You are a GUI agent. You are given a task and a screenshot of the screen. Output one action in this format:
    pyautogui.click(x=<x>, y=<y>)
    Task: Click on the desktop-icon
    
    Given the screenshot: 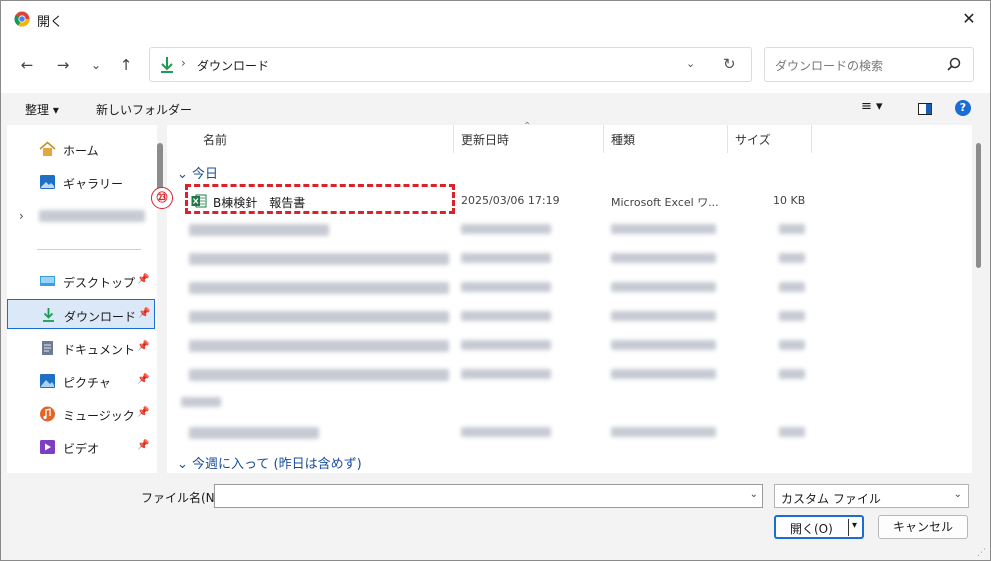 What is the action you would take?
    pyautogui.click(x=47, y=281)
    